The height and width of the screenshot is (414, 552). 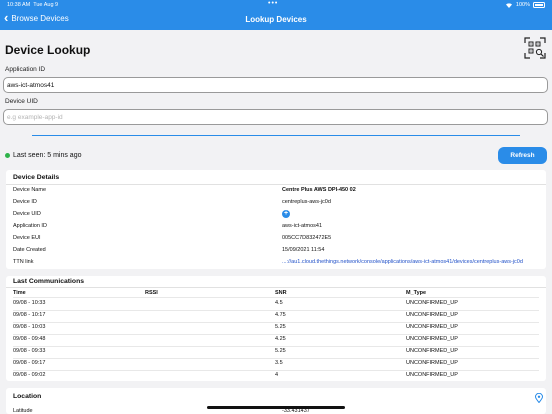 What do you see at coordinates (539, 398) in the screenshot?
I see `map-pin-icon` at bounding box center [539, 398].